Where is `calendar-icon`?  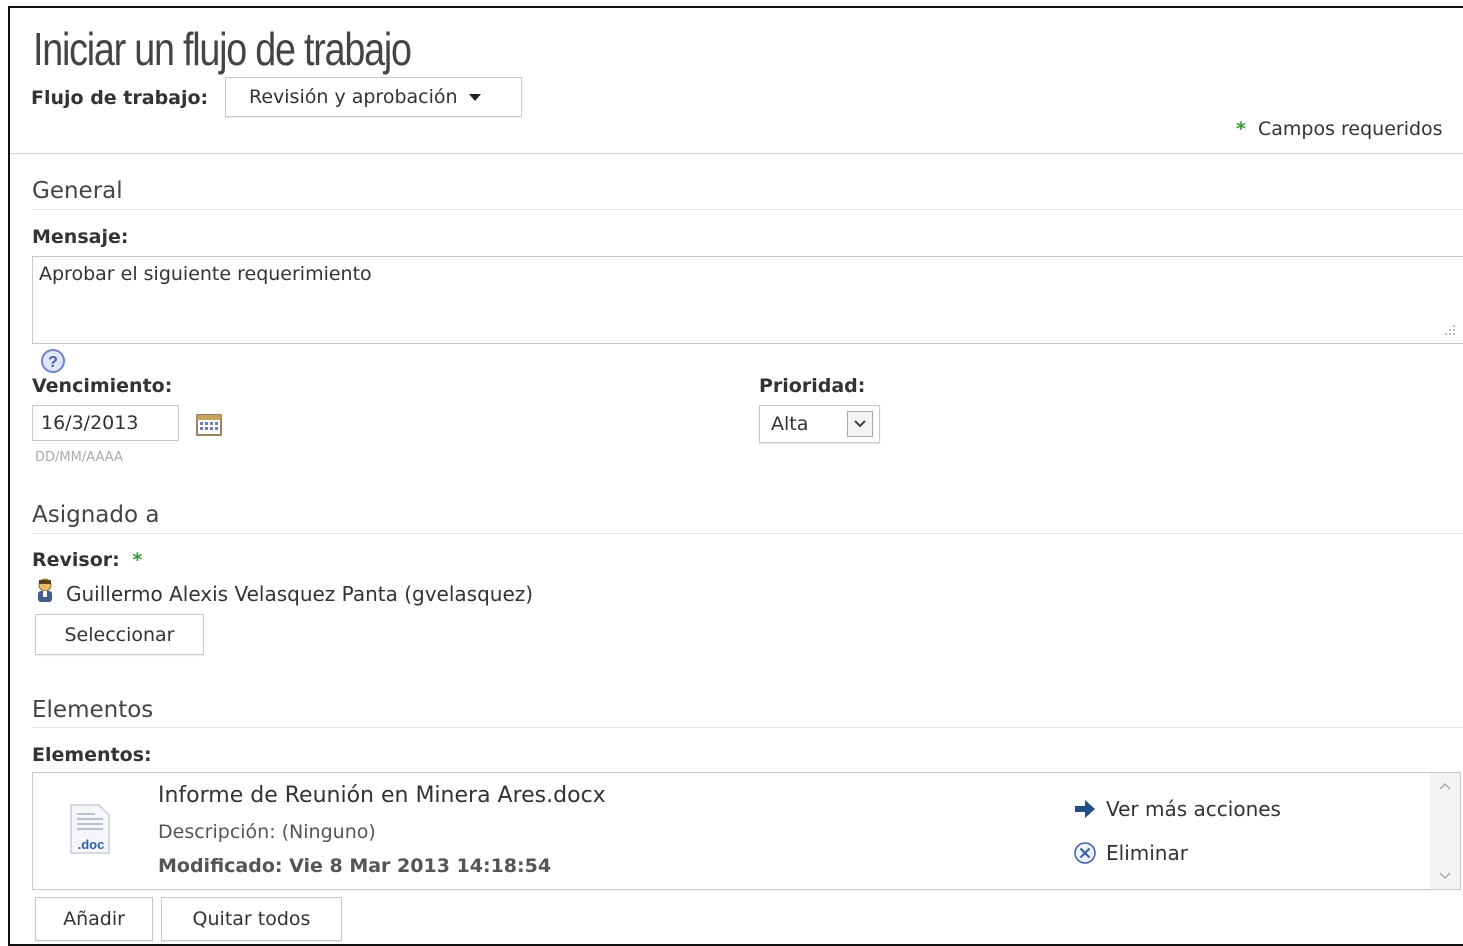 calendar-icon is located at coordinates (209, 424).